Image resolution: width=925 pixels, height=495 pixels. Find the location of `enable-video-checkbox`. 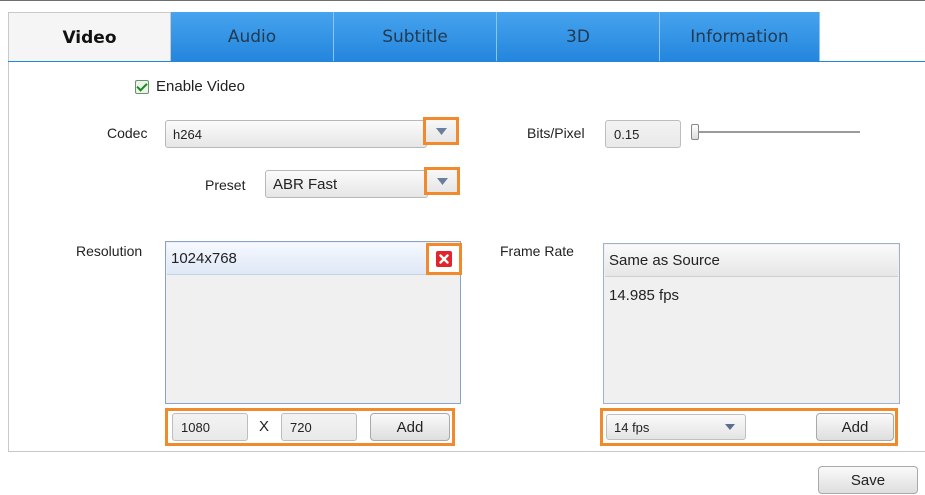

enable-video-checkbox is located at coordinates (142, 87).